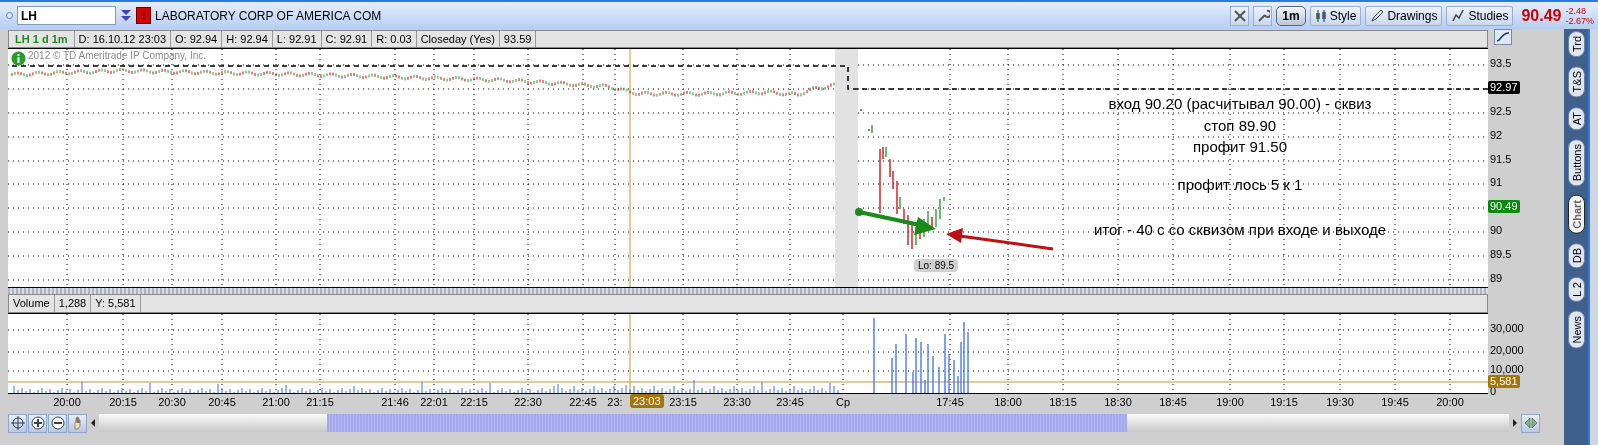  I want to click on side-tab: News, so click(1576, 329).